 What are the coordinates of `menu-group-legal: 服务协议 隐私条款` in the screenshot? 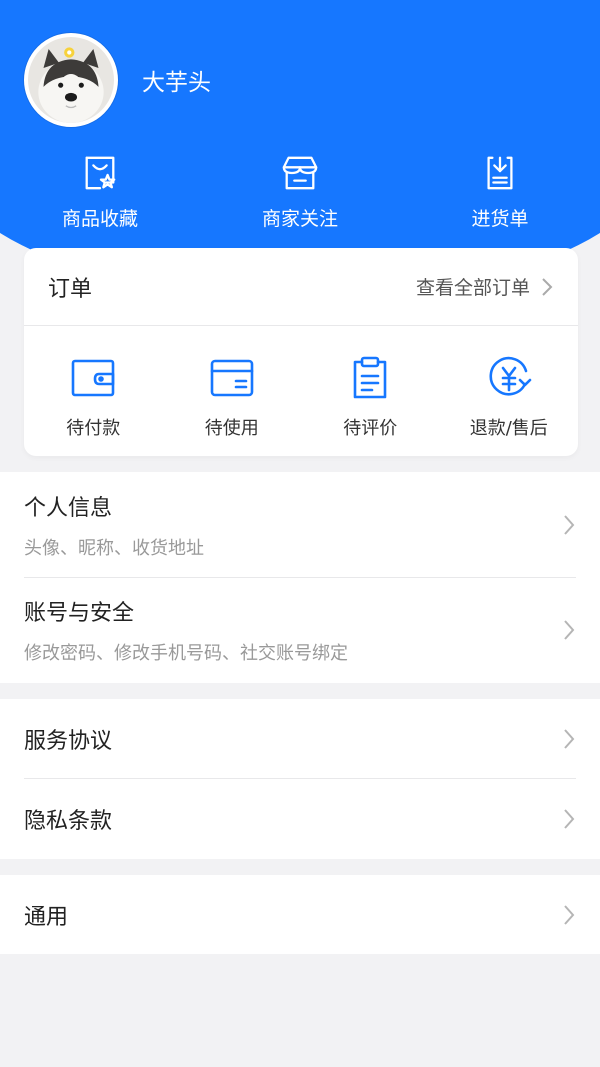 It's located at (300, 779).